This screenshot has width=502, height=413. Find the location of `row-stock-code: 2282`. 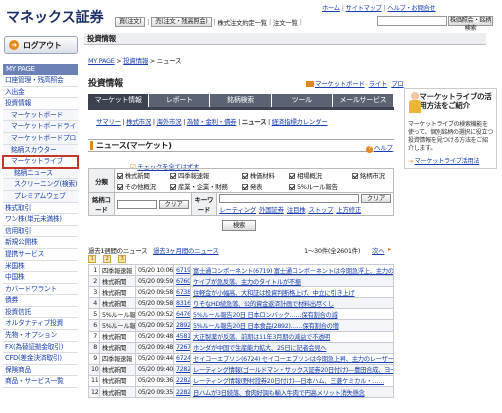

row-stock-code: 2282 is located at coordinates (182, 381).